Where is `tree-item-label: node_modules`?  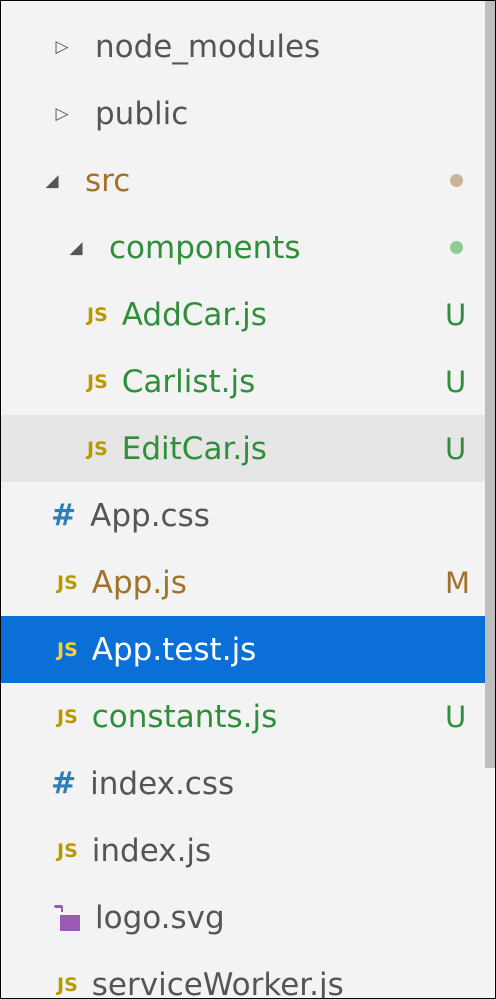 tree-item-label: node_modules is located at coordinates (208, 46).